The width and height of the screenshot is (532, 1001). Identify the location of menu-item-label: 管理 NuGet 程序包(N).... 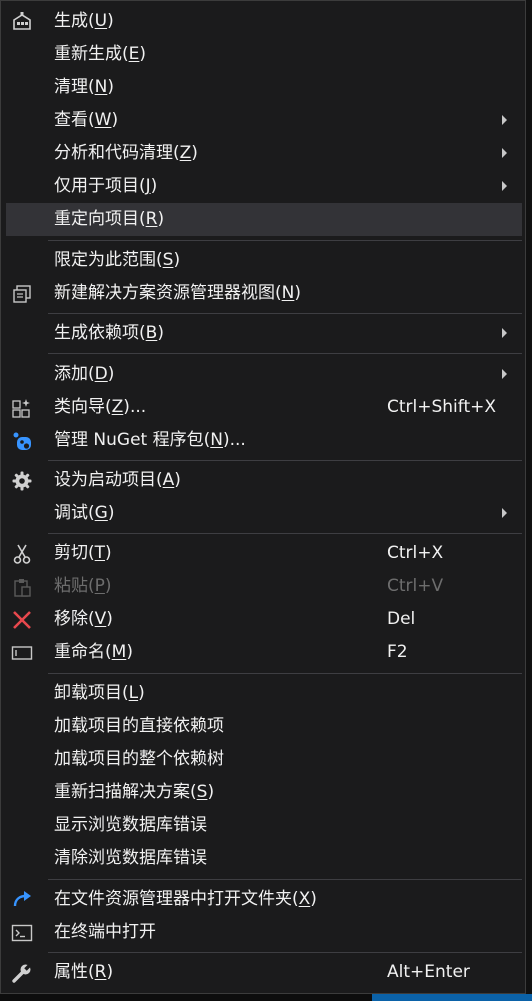
(150, 440).